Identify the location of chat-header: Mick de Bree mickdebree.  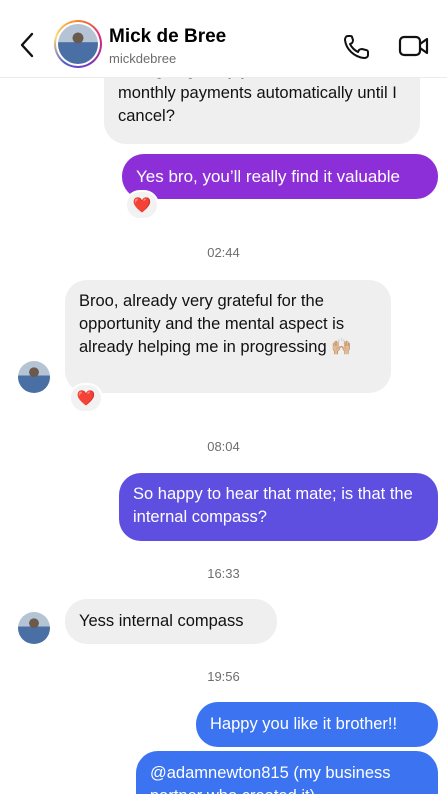
(223, 39).